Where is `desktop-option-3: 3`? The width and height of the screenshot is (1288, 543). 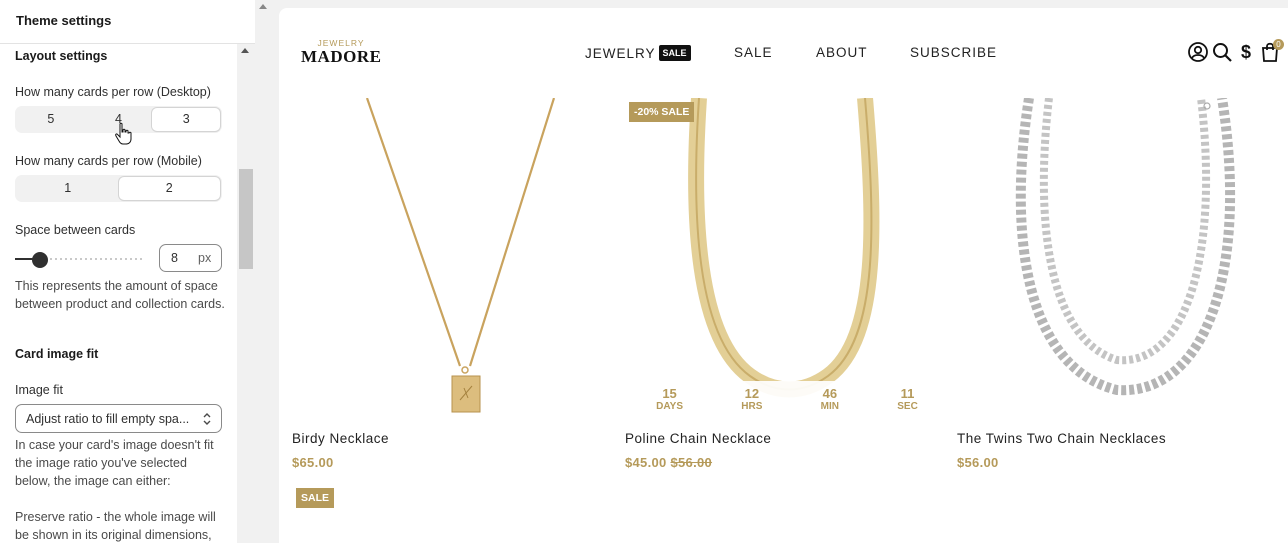
desktop-option-3: 3 is located at coordinates (186, 119).